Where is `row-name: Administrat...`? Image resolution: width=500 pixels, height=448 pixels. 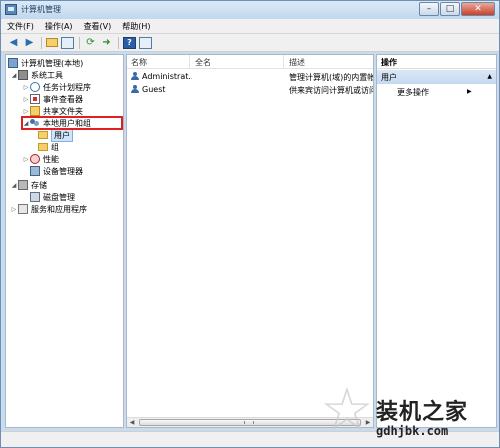
row-name: Administrat... is located at coordinates (167, 76).